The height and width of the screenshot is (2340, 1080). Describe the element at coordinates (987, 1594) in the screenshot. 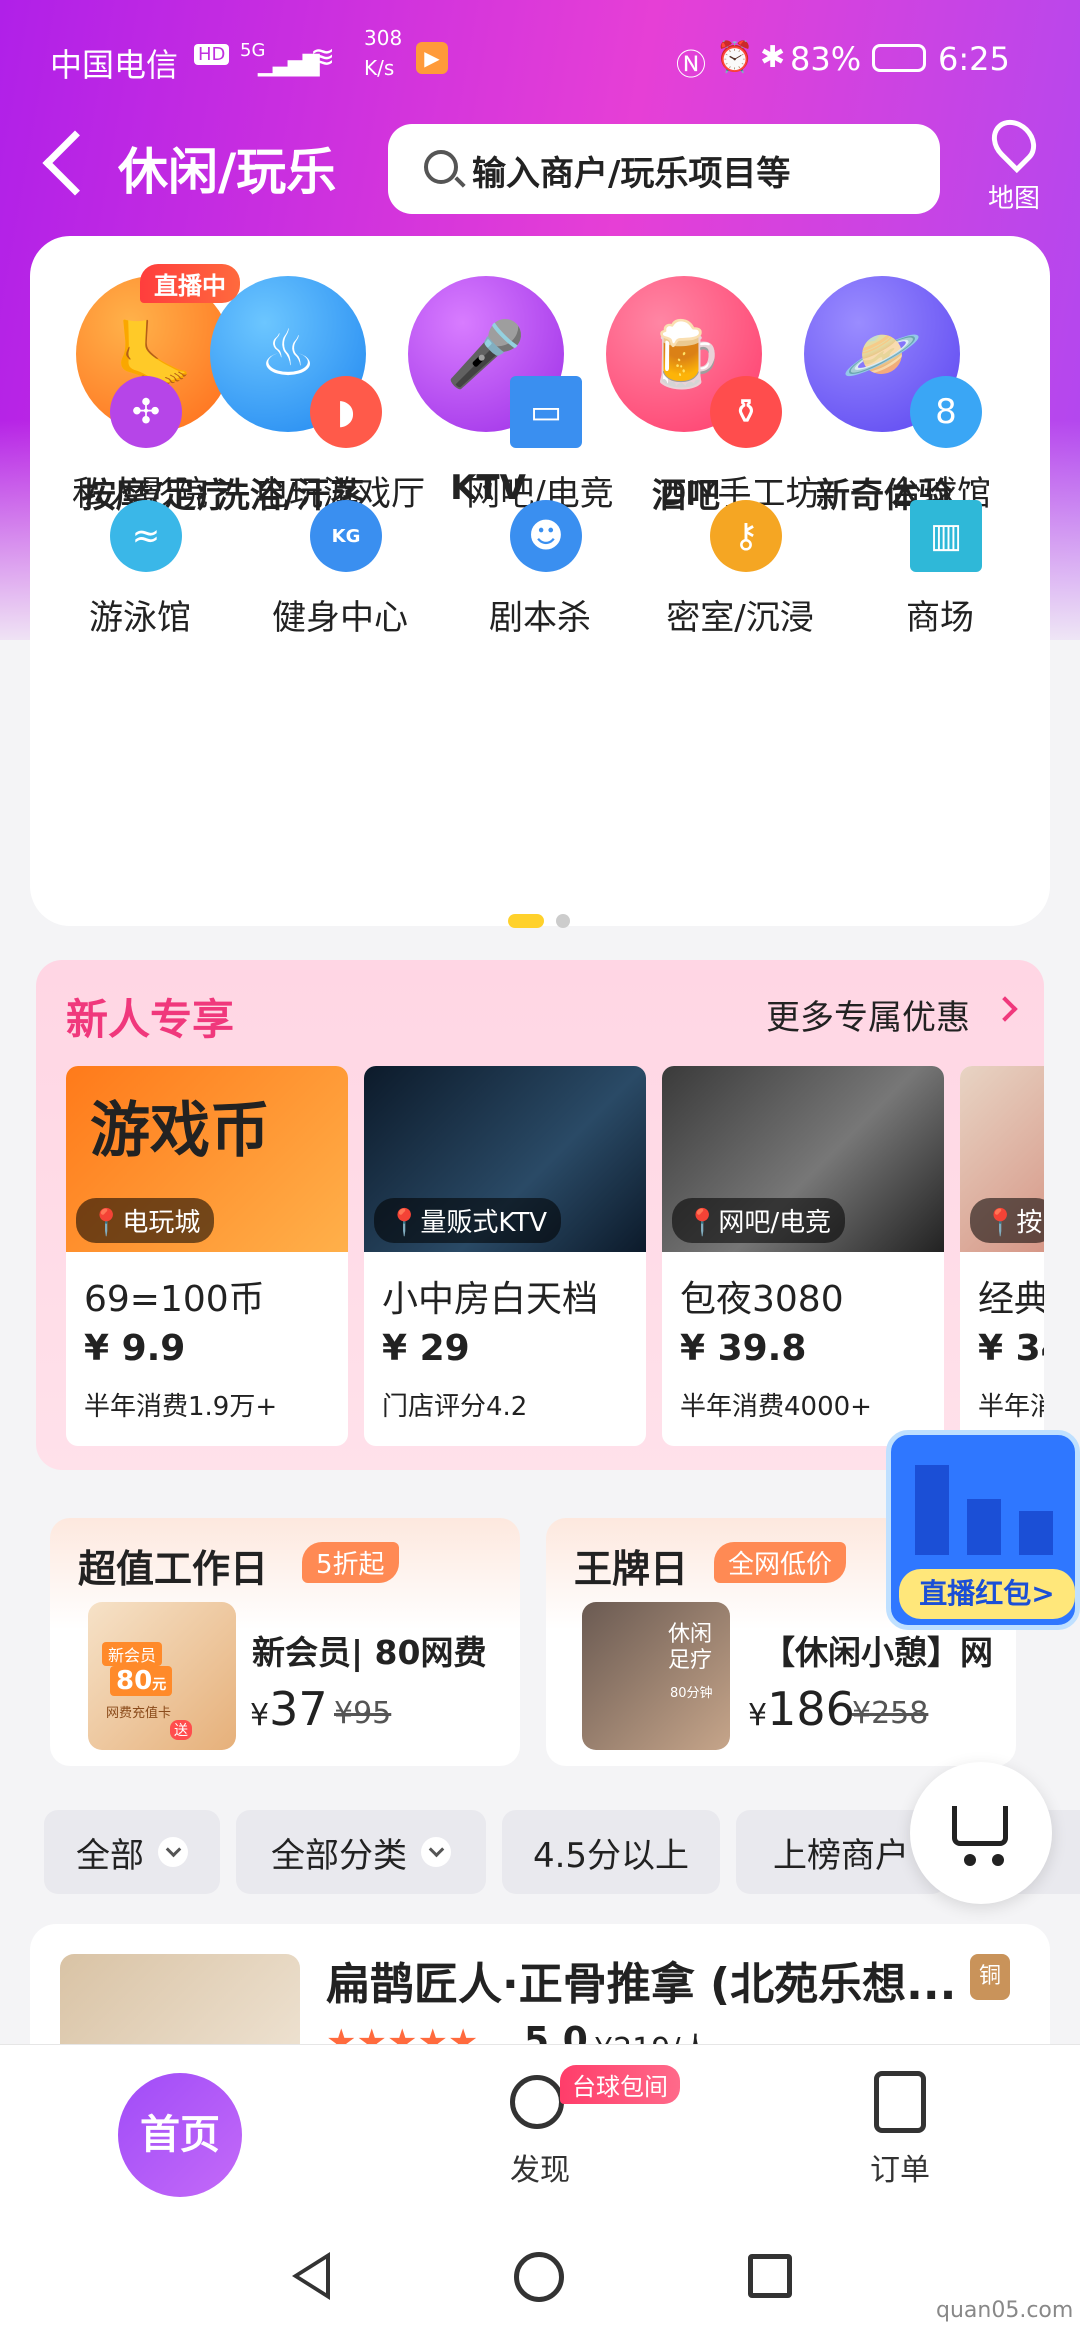

I see `live-redpacket-label: 直播红包>` at that location.